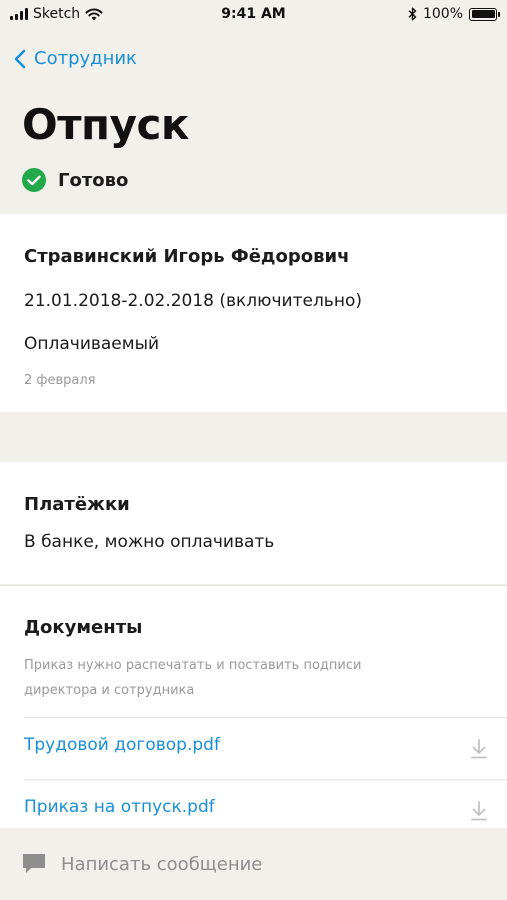 This screenshot has height=900, width=507. What do you see at coordinates (93, 180) in the screenshot?
I see `status-label: Готово` at bounding box center [93, 180].